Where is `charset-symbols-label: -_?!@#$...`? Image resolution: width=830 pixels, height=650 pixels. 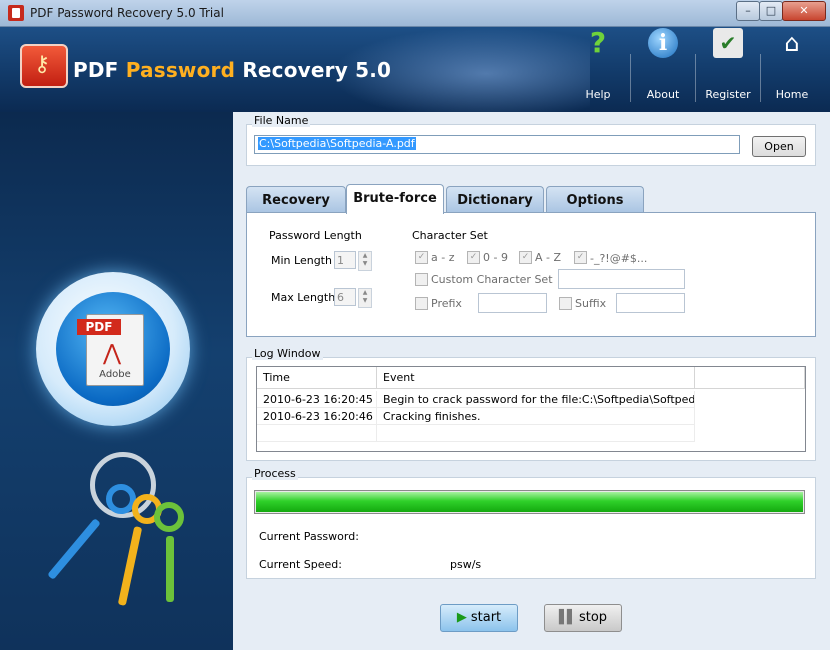 charset-symbols-label: -_?!@#$... is located at coordinates (619, 258).